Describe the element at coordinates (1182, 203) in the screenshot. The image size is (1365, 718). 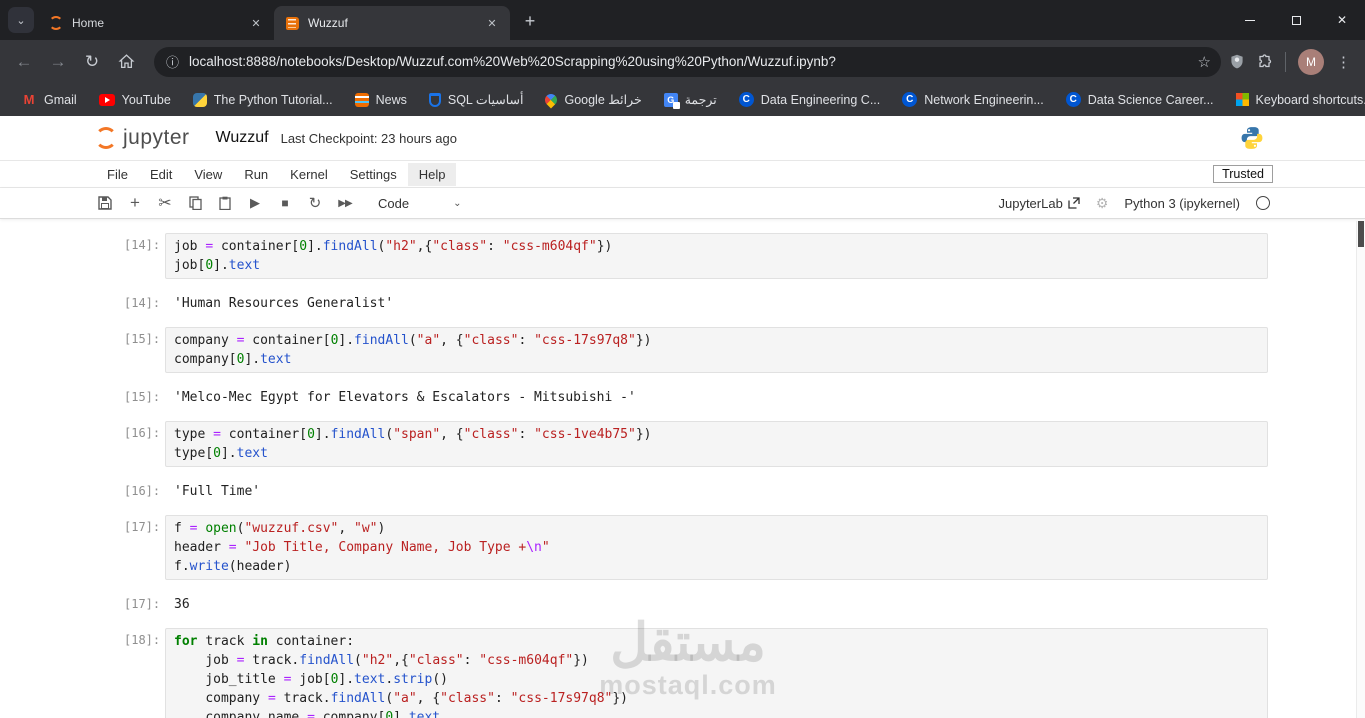
I see `kernel-name: Python 3 (ipykernel)` at that location.